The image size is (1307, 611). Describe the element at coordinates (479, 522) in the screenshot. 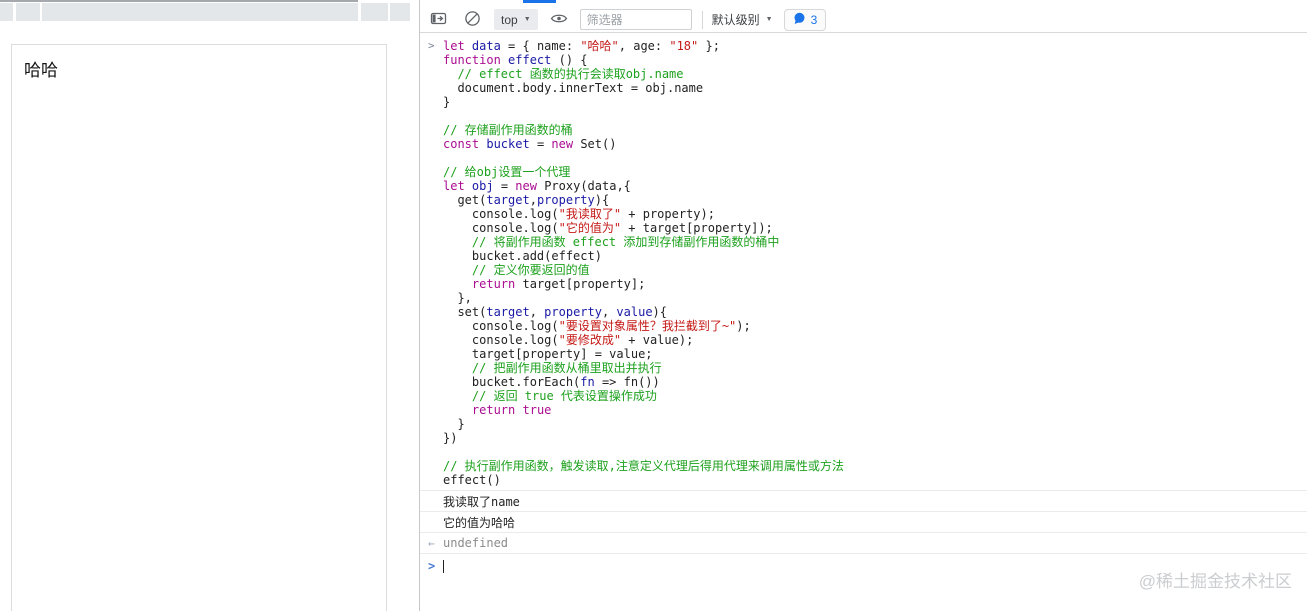

I see `console-log-message: 它的值为哈哈` at that location.